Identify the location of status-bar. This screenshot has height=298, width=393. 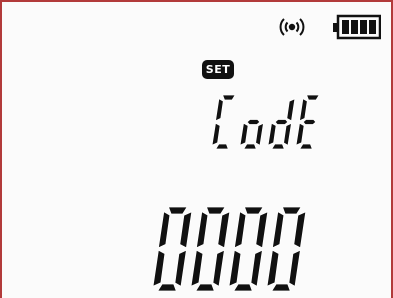
(329, 27).